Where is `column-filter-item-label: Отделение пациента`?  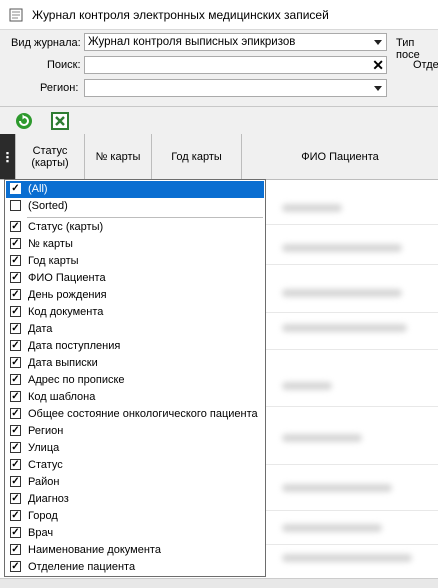 column-filter-item-label: Отделение пациента is located at coordinates (82, 567).